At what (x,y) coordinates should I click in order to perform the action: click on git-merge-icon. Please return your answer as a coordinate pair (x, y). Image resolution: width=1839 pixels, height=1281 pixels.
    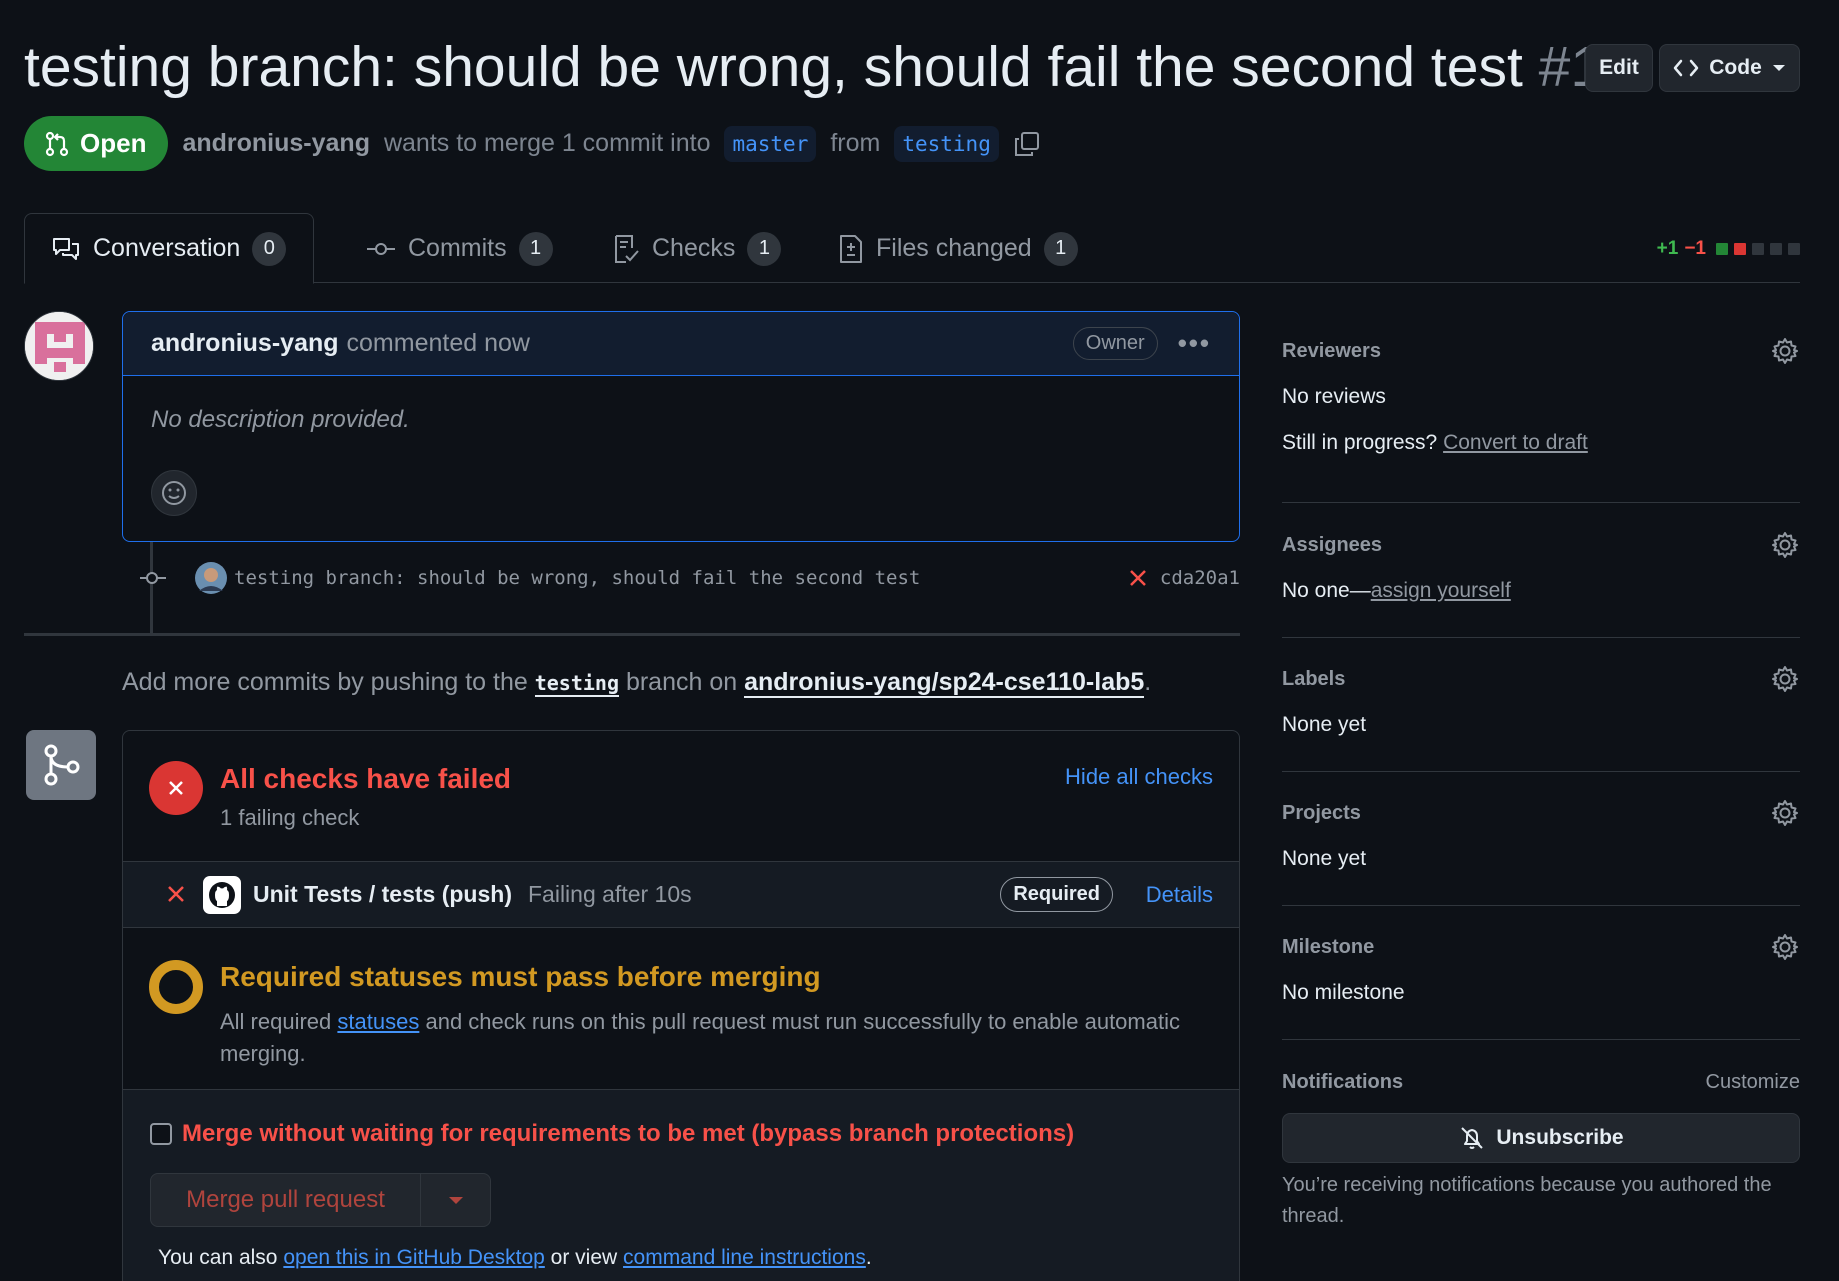
    Looking at the image, I should click on (61, 765).